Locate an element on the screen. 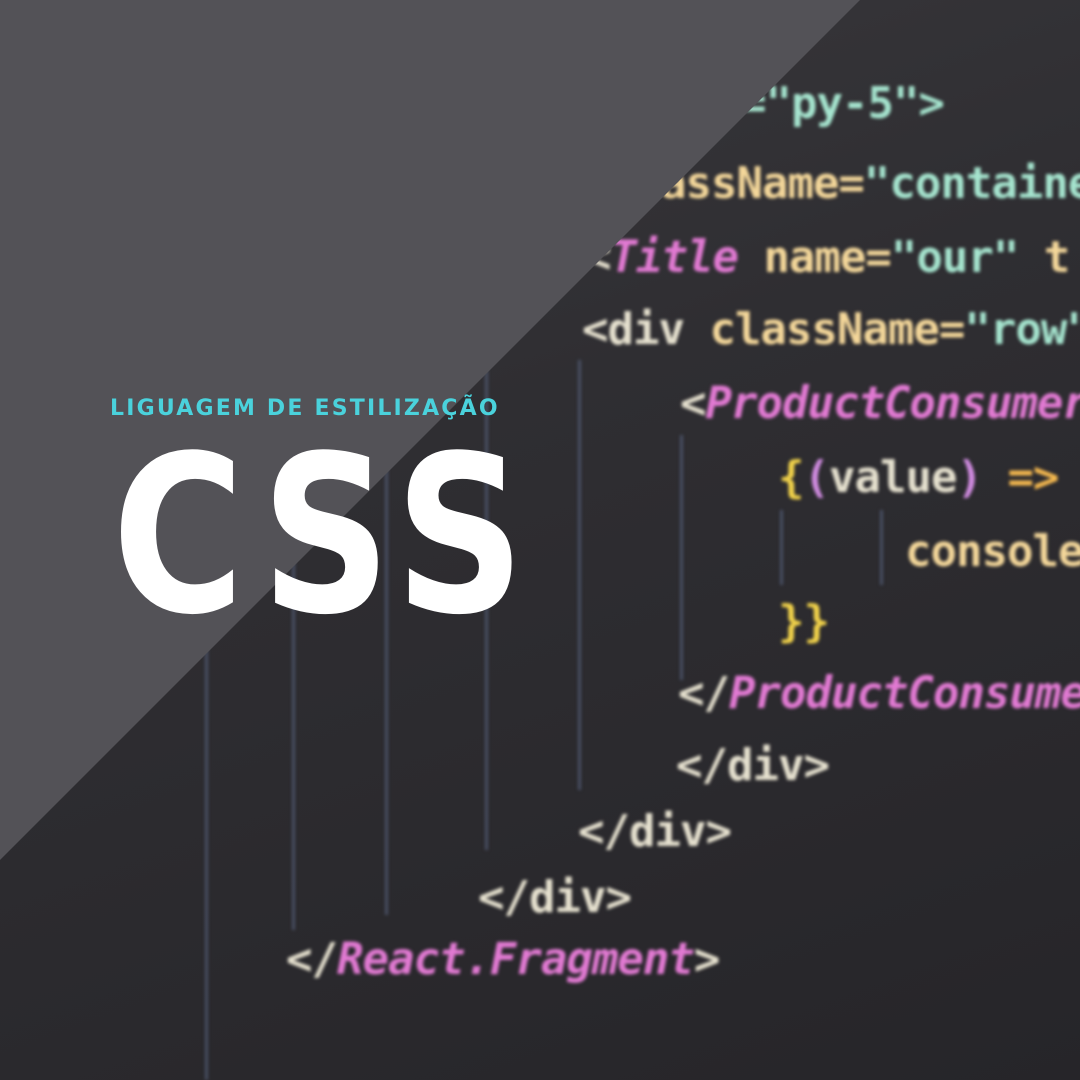 The height and width of the screenshot is (1080, 1080). code-token: { is located at coordinates (791, 477).